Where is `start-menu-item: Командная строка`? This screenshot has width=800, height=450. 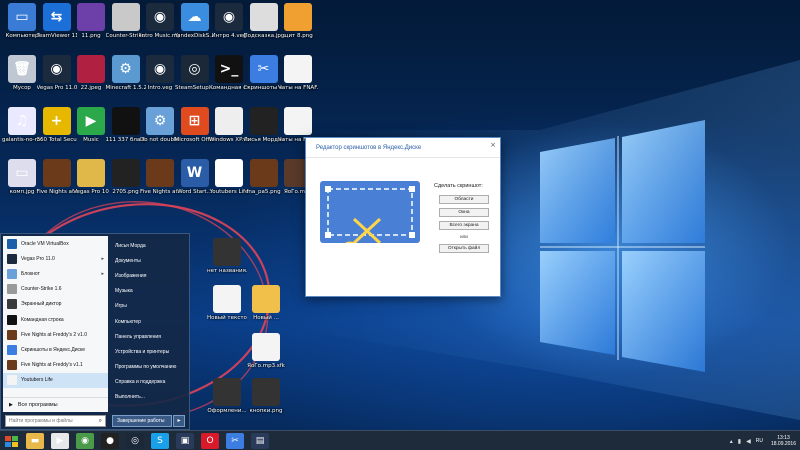 start-menu-item: Командная строка is located at coordinates (55, 319).